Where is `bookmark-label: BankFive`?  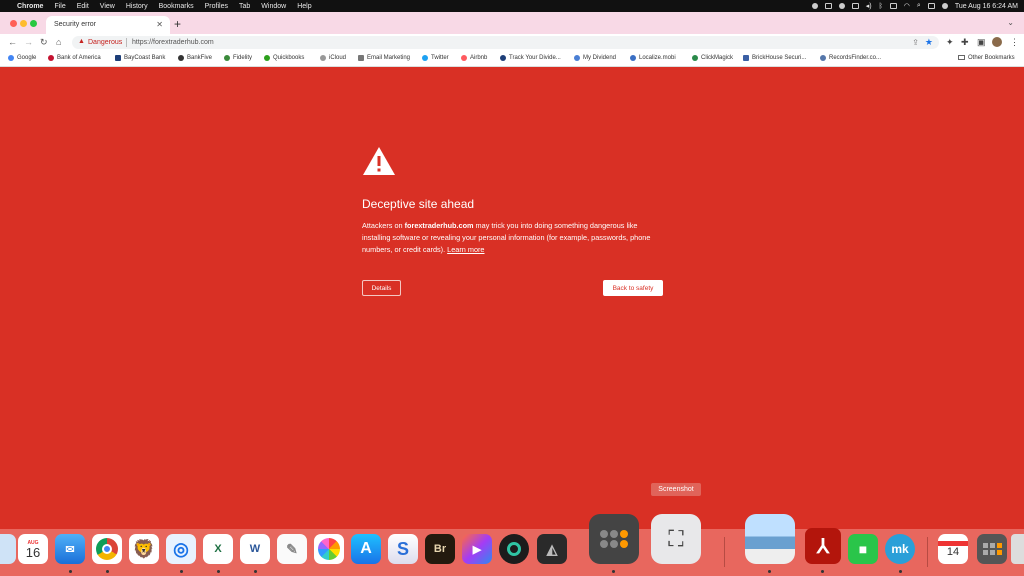 bookmark-label: BankFive is located at coordinates (200, 58).